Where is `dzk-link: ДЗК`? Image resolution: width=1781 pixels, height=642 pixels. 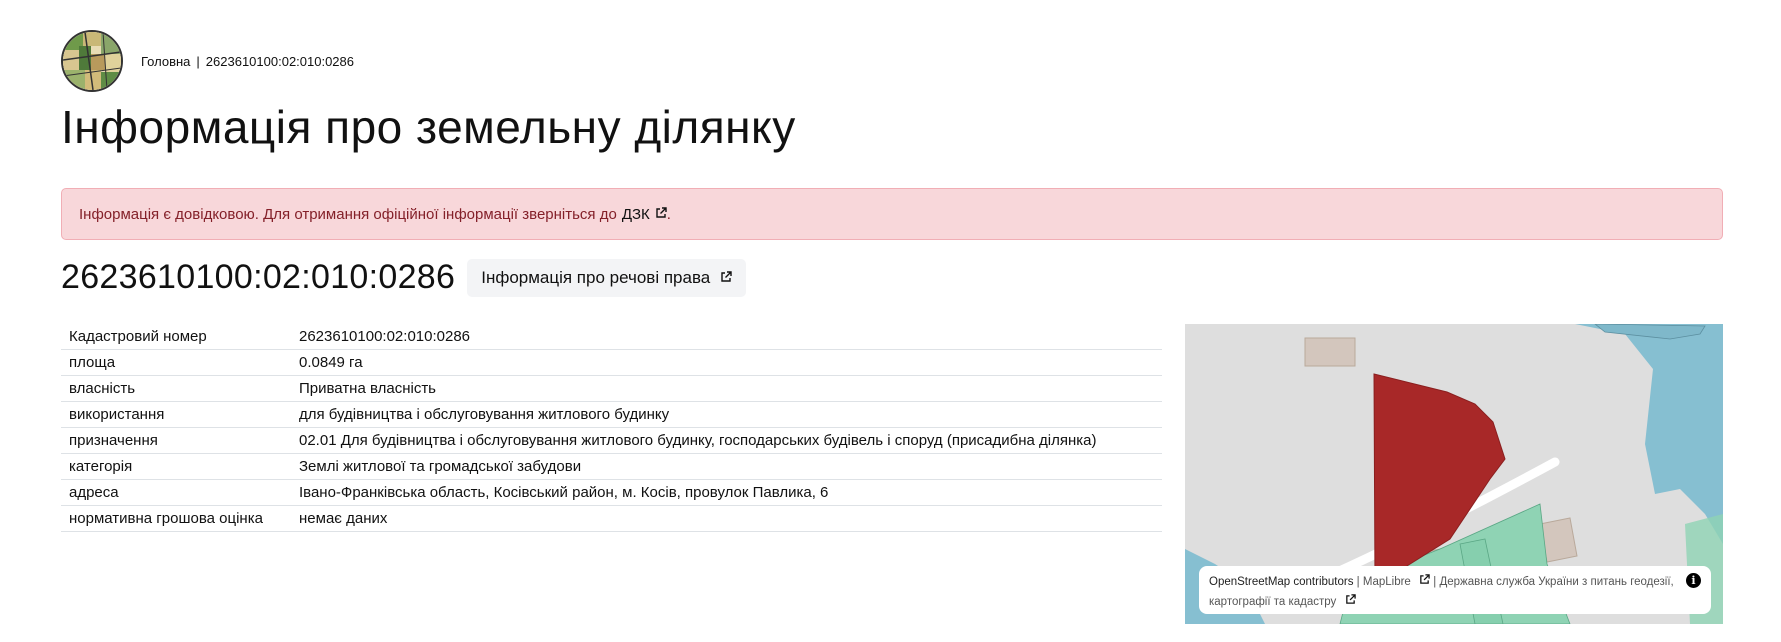 dzk-link: ДЗК is located at coordinates (644, 214).